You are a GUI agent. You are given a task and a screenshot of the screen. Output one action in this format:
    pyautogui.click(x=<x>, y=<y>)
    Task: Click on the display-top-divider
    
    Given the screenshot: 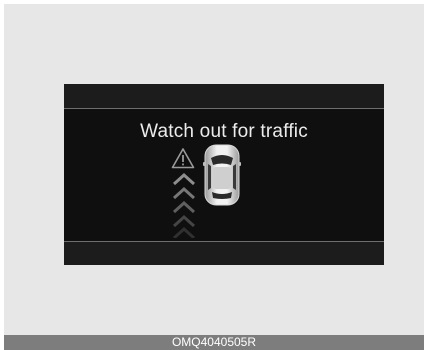 What is the action you would take?
    pyautogui.click(x=224, y=108)
    